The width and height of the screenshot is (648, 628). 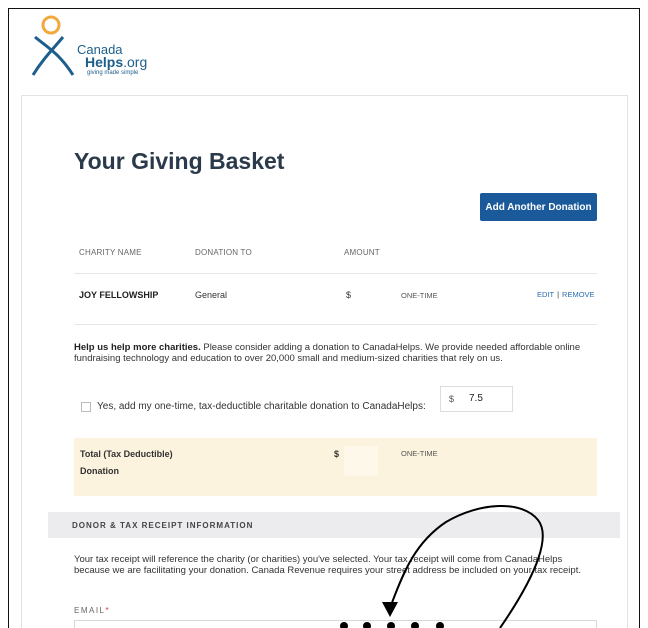 I want to click on email-label-text: EMAIL, so click(x=90, y=610).